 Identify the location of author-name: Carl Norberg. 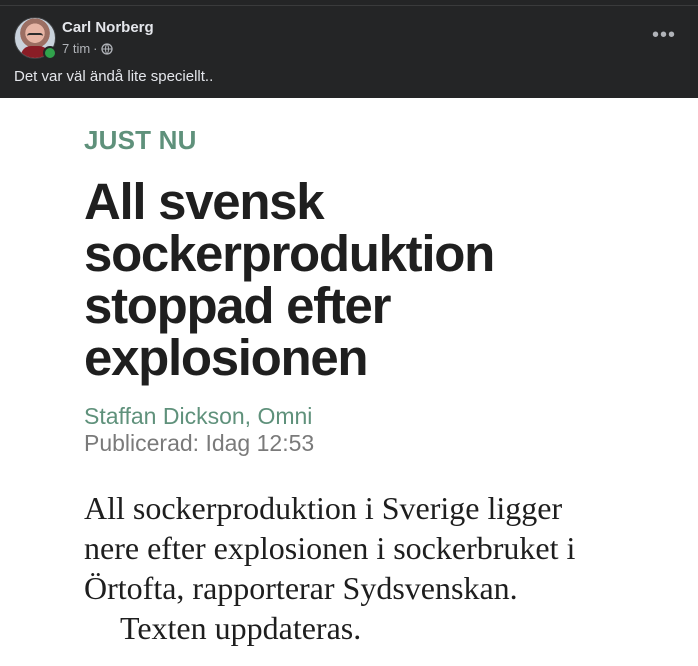
(108, 27).